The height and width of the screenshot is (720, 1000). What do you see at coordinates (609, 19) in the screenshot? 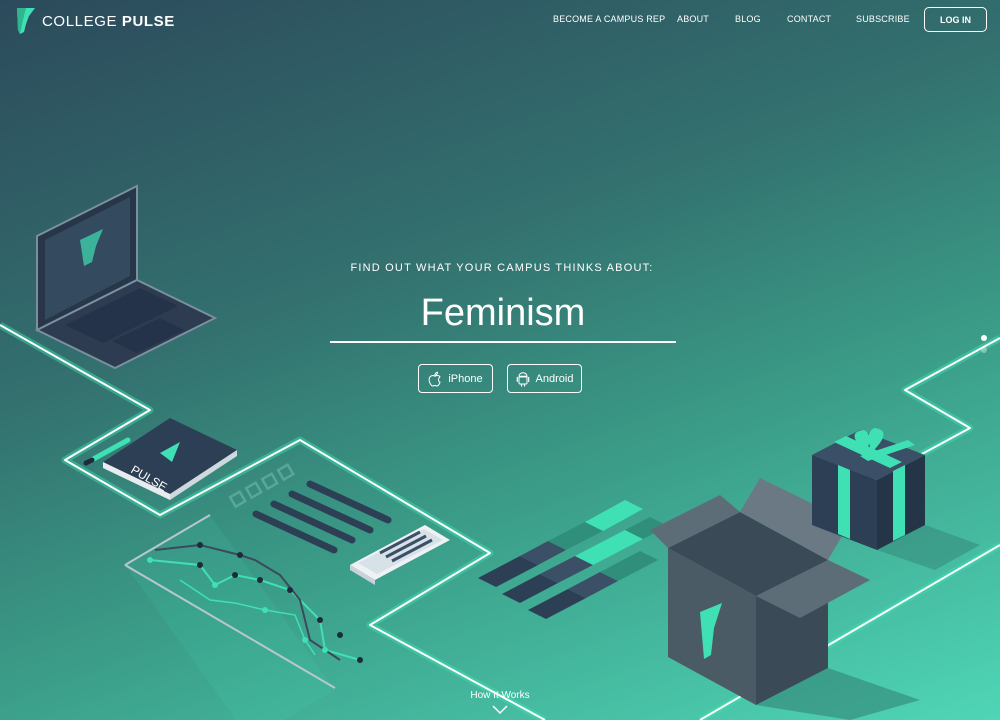
I see `nav-campus-rep: BECOME A CAMPUS REP` at bounding box center [609, 19].